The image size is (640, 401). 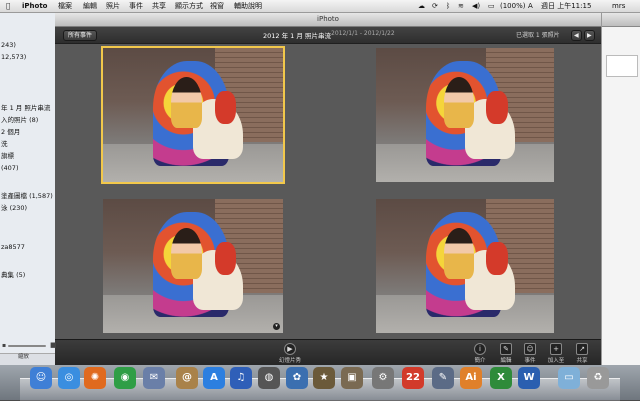 What do you see at coordinates (297, 36) in the screenshot?
I see `event-title: 2012 年 1 月 照片串流` at bounding box center [297, 36].